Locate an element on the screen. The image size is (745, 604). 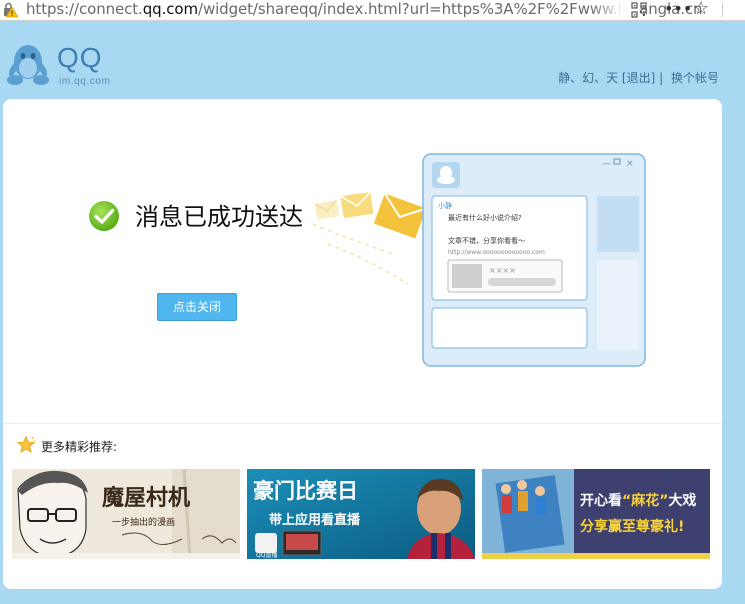
share-title: 文章不错，分享你看看～ is located at coordinates (486, 240).